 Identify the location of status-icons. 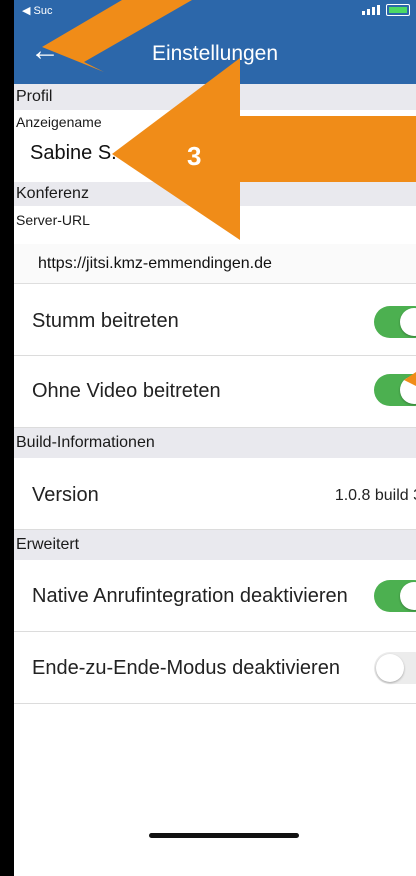
(386, 10).